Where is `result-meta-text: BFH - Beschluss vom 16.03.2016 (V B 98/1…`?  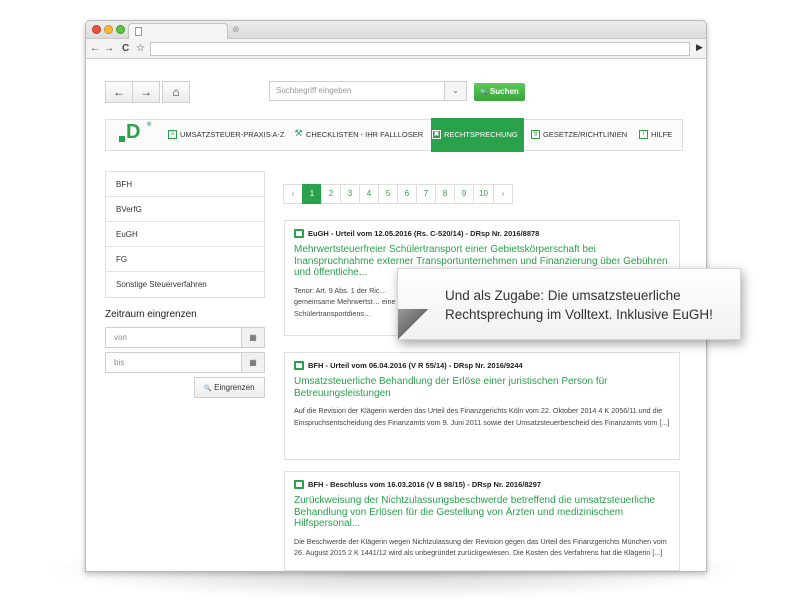 result-meta-text: BFH - Beschluss vom 16.03.2016 (V B 98/1… is located at coordinates (425, 484).